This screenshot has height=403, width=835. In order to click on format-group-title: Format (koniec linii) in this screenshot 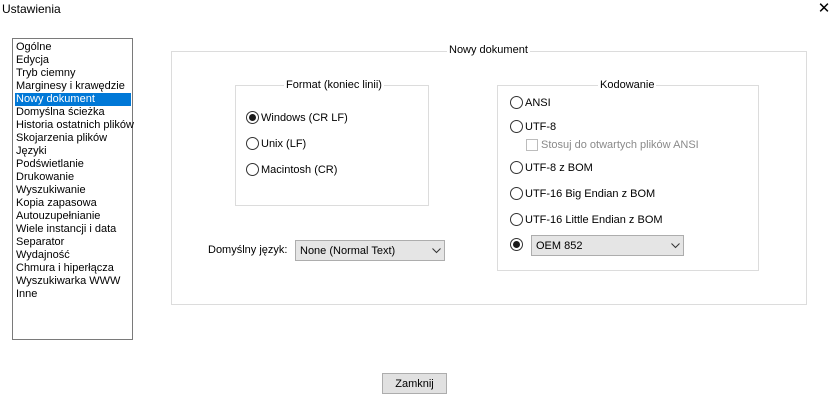, I will do `click(334, 85)`.